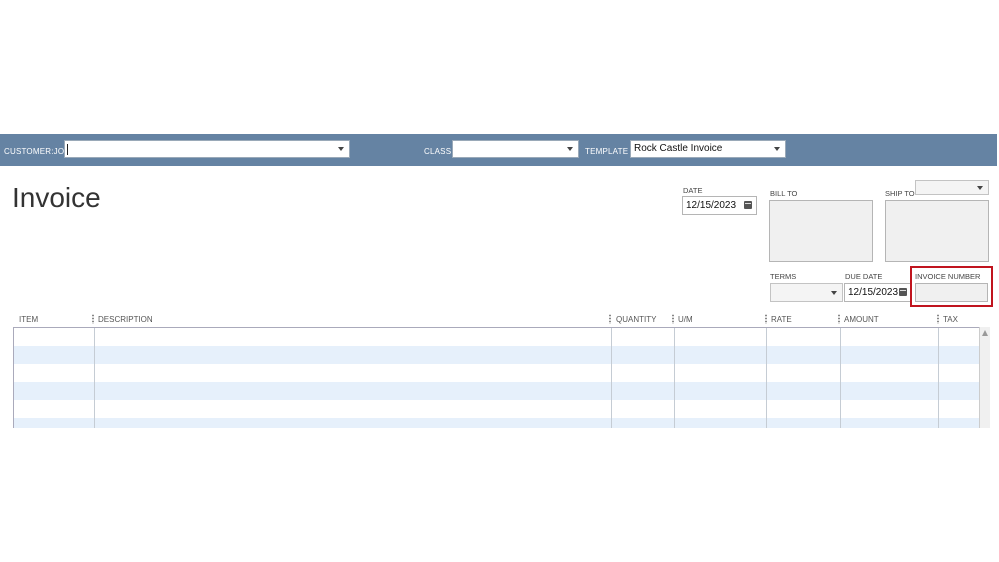  I want to click on template-combo: Rock Castle Invoice, so click(708, 149).